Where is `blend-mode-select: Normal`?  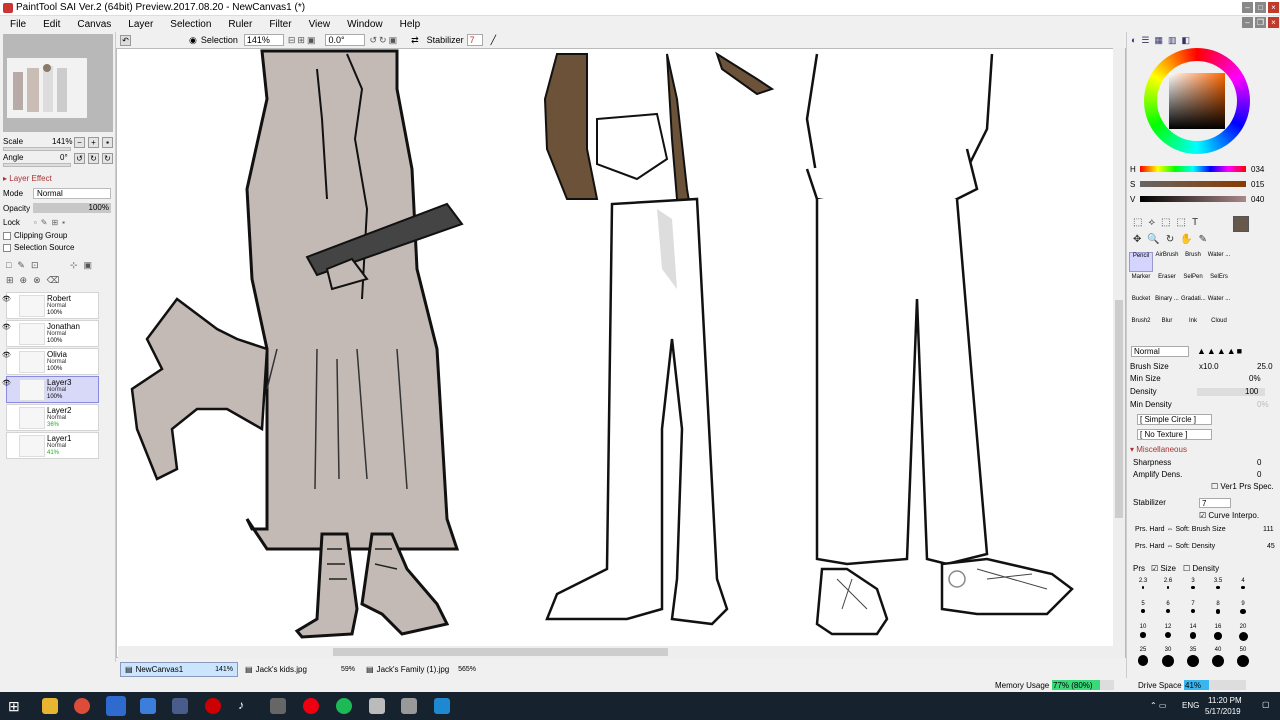 blend-mode-select: Normal is located at coordinates (72, 193).